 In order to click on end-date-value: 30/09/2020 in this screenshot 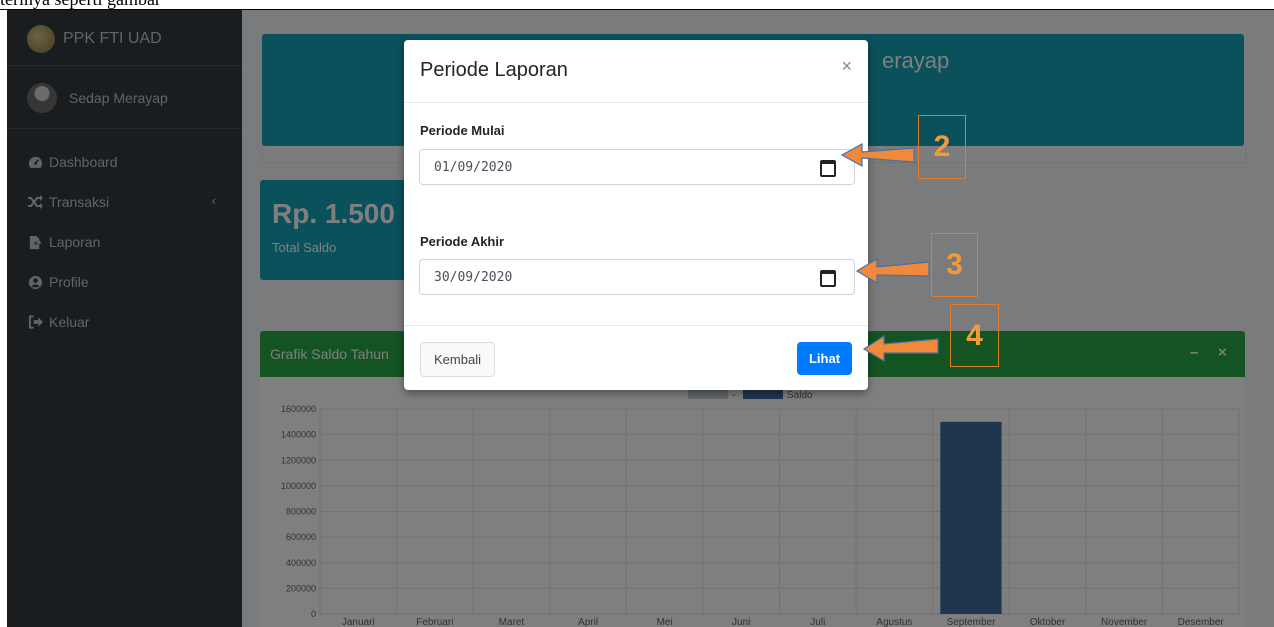, I will do `click(473, 277)`.